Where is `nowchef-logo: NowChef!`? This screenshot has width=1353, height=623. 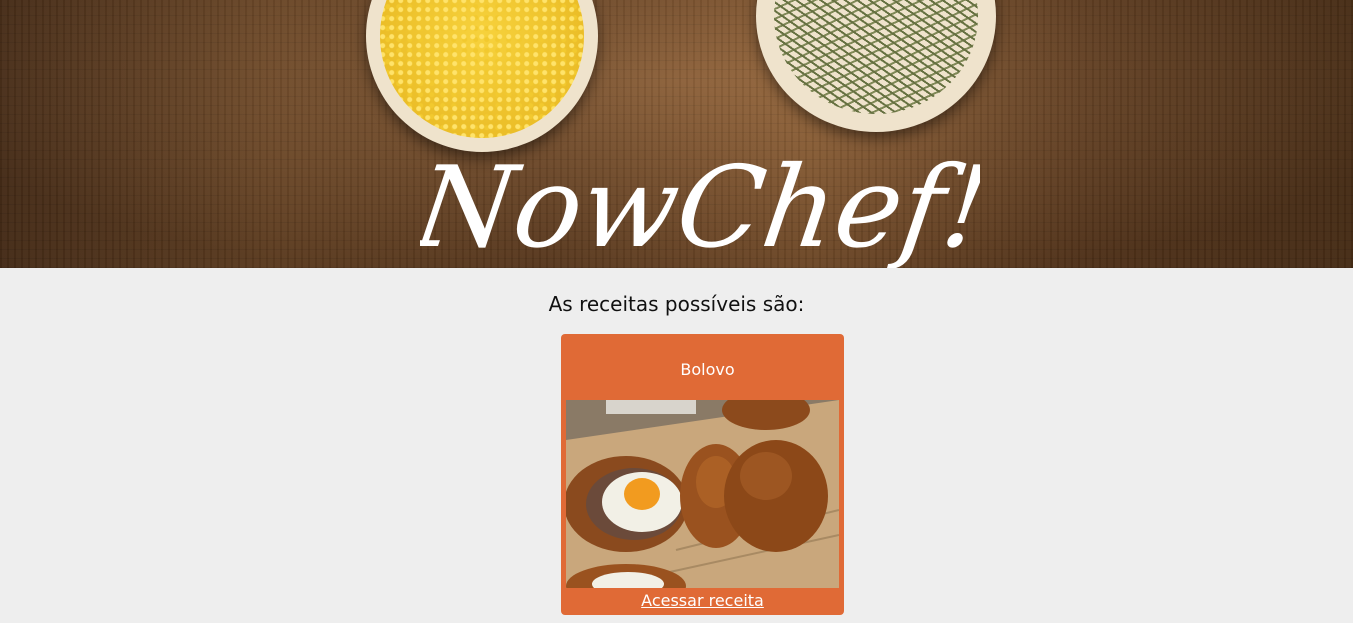 nowchef-logo: NowChef! is located at coordinates (700, 205).